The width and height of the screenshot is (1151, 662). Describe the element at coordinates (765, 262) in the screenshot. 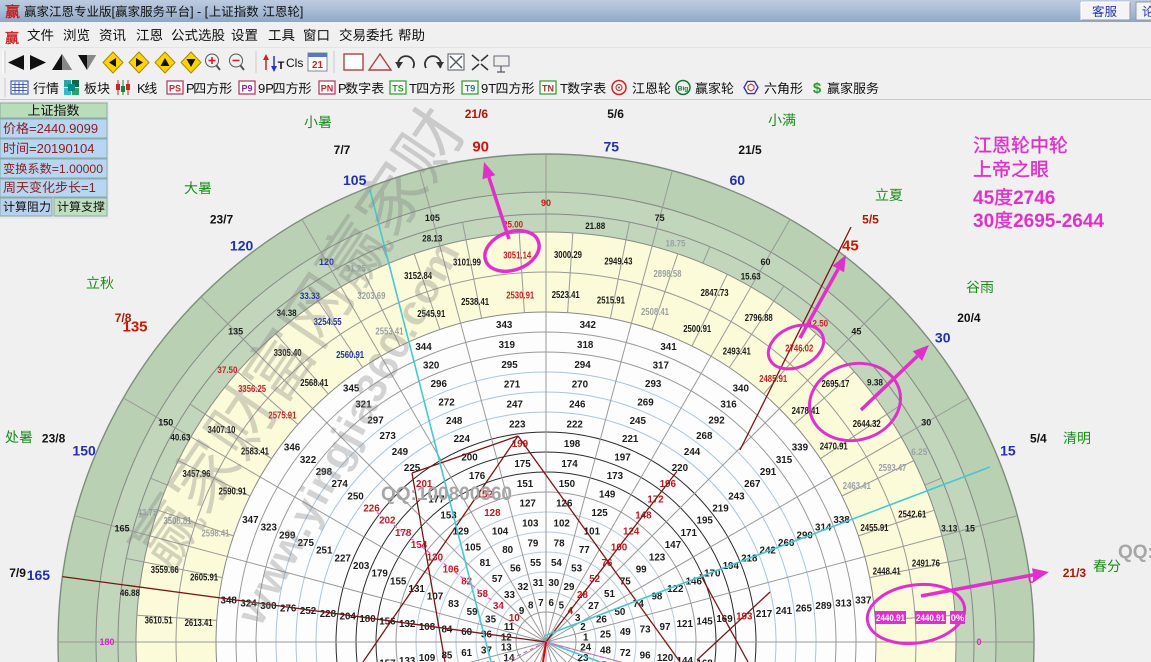

I see `svg-text: 60` at that location.